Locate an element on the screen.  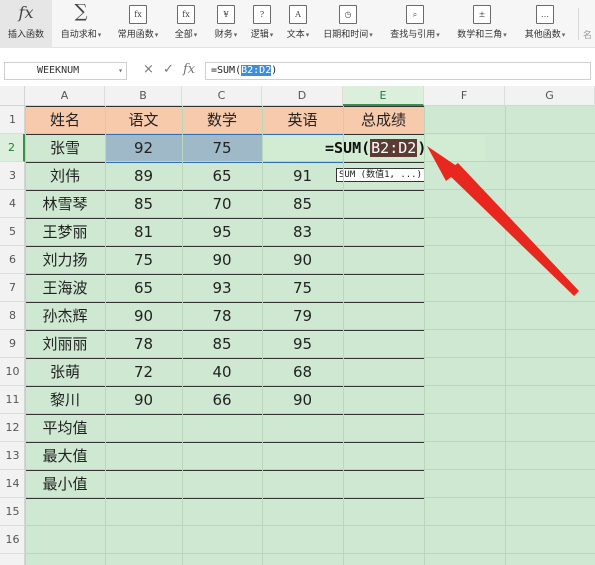
name-cell: 刘力扬 is located at coordinates (65, 260).